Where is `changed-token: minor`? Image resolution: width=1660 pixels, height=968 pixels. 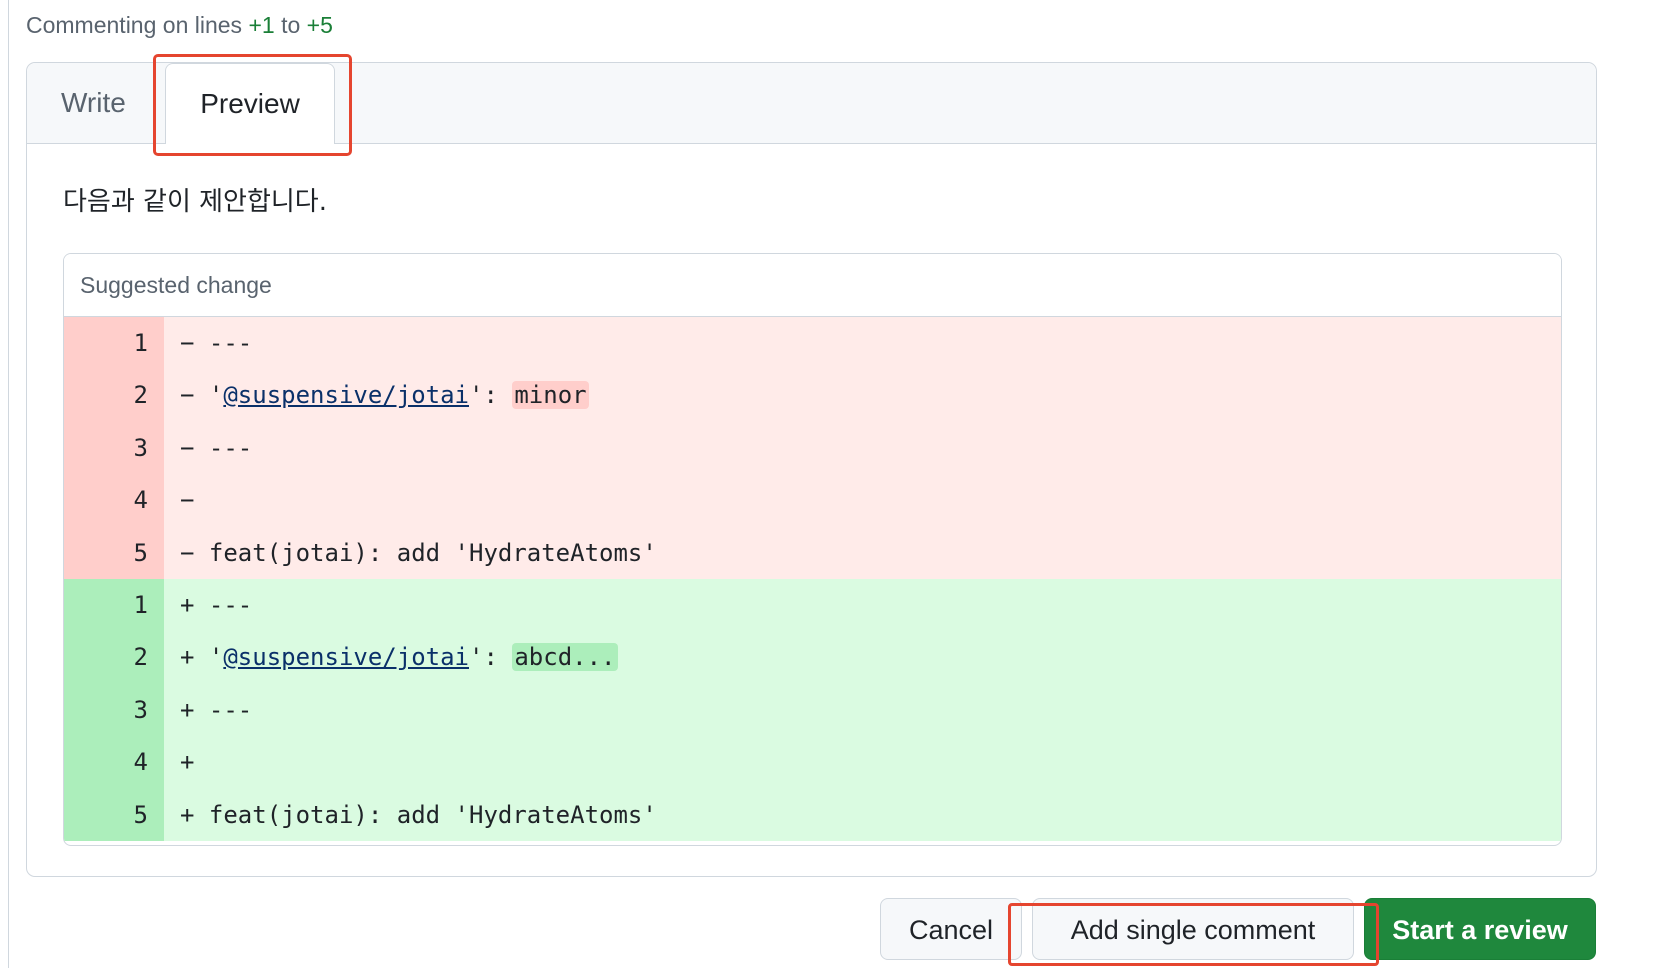 changed-token: minor is located at coordinates (550, 395).